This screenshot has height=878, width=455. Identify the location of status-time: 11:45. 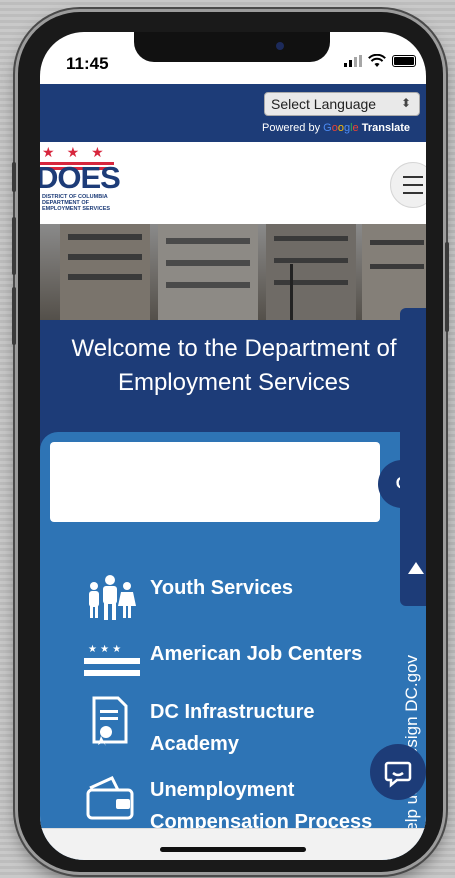
(87, 63).